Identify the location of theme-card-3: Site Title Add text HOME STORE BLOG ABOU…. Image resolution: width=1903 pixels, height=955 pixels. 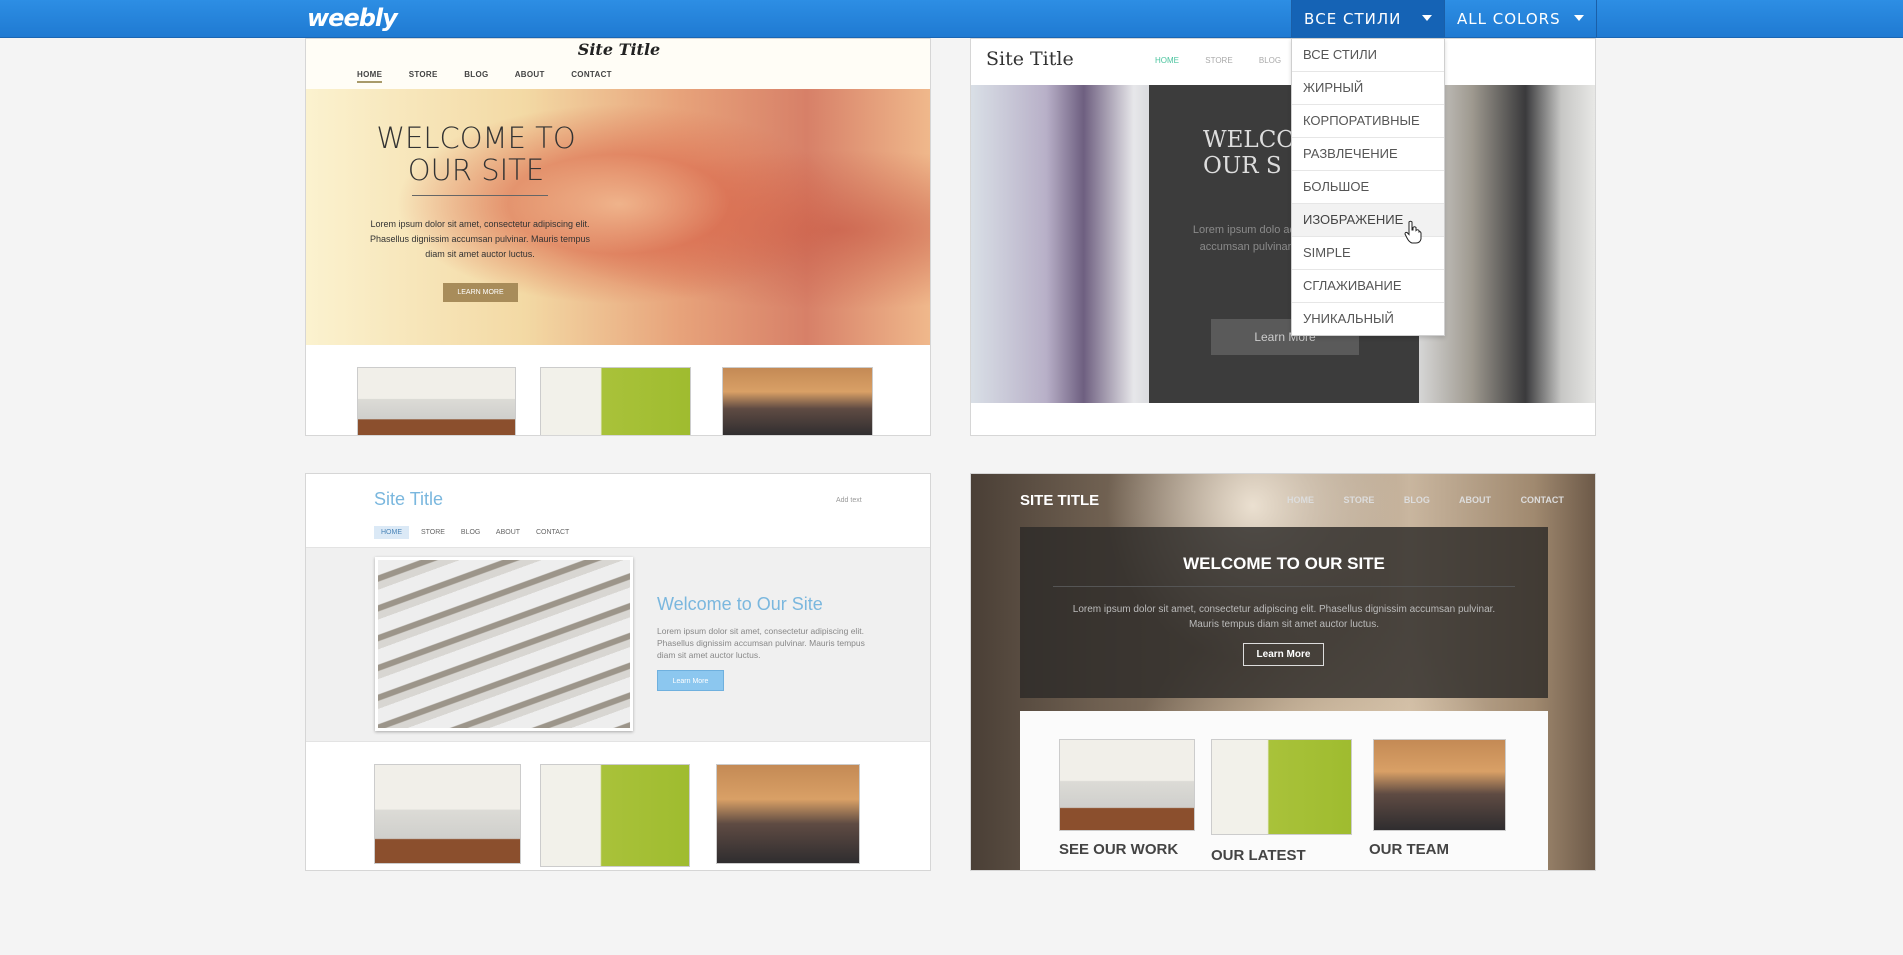
(618, 672).